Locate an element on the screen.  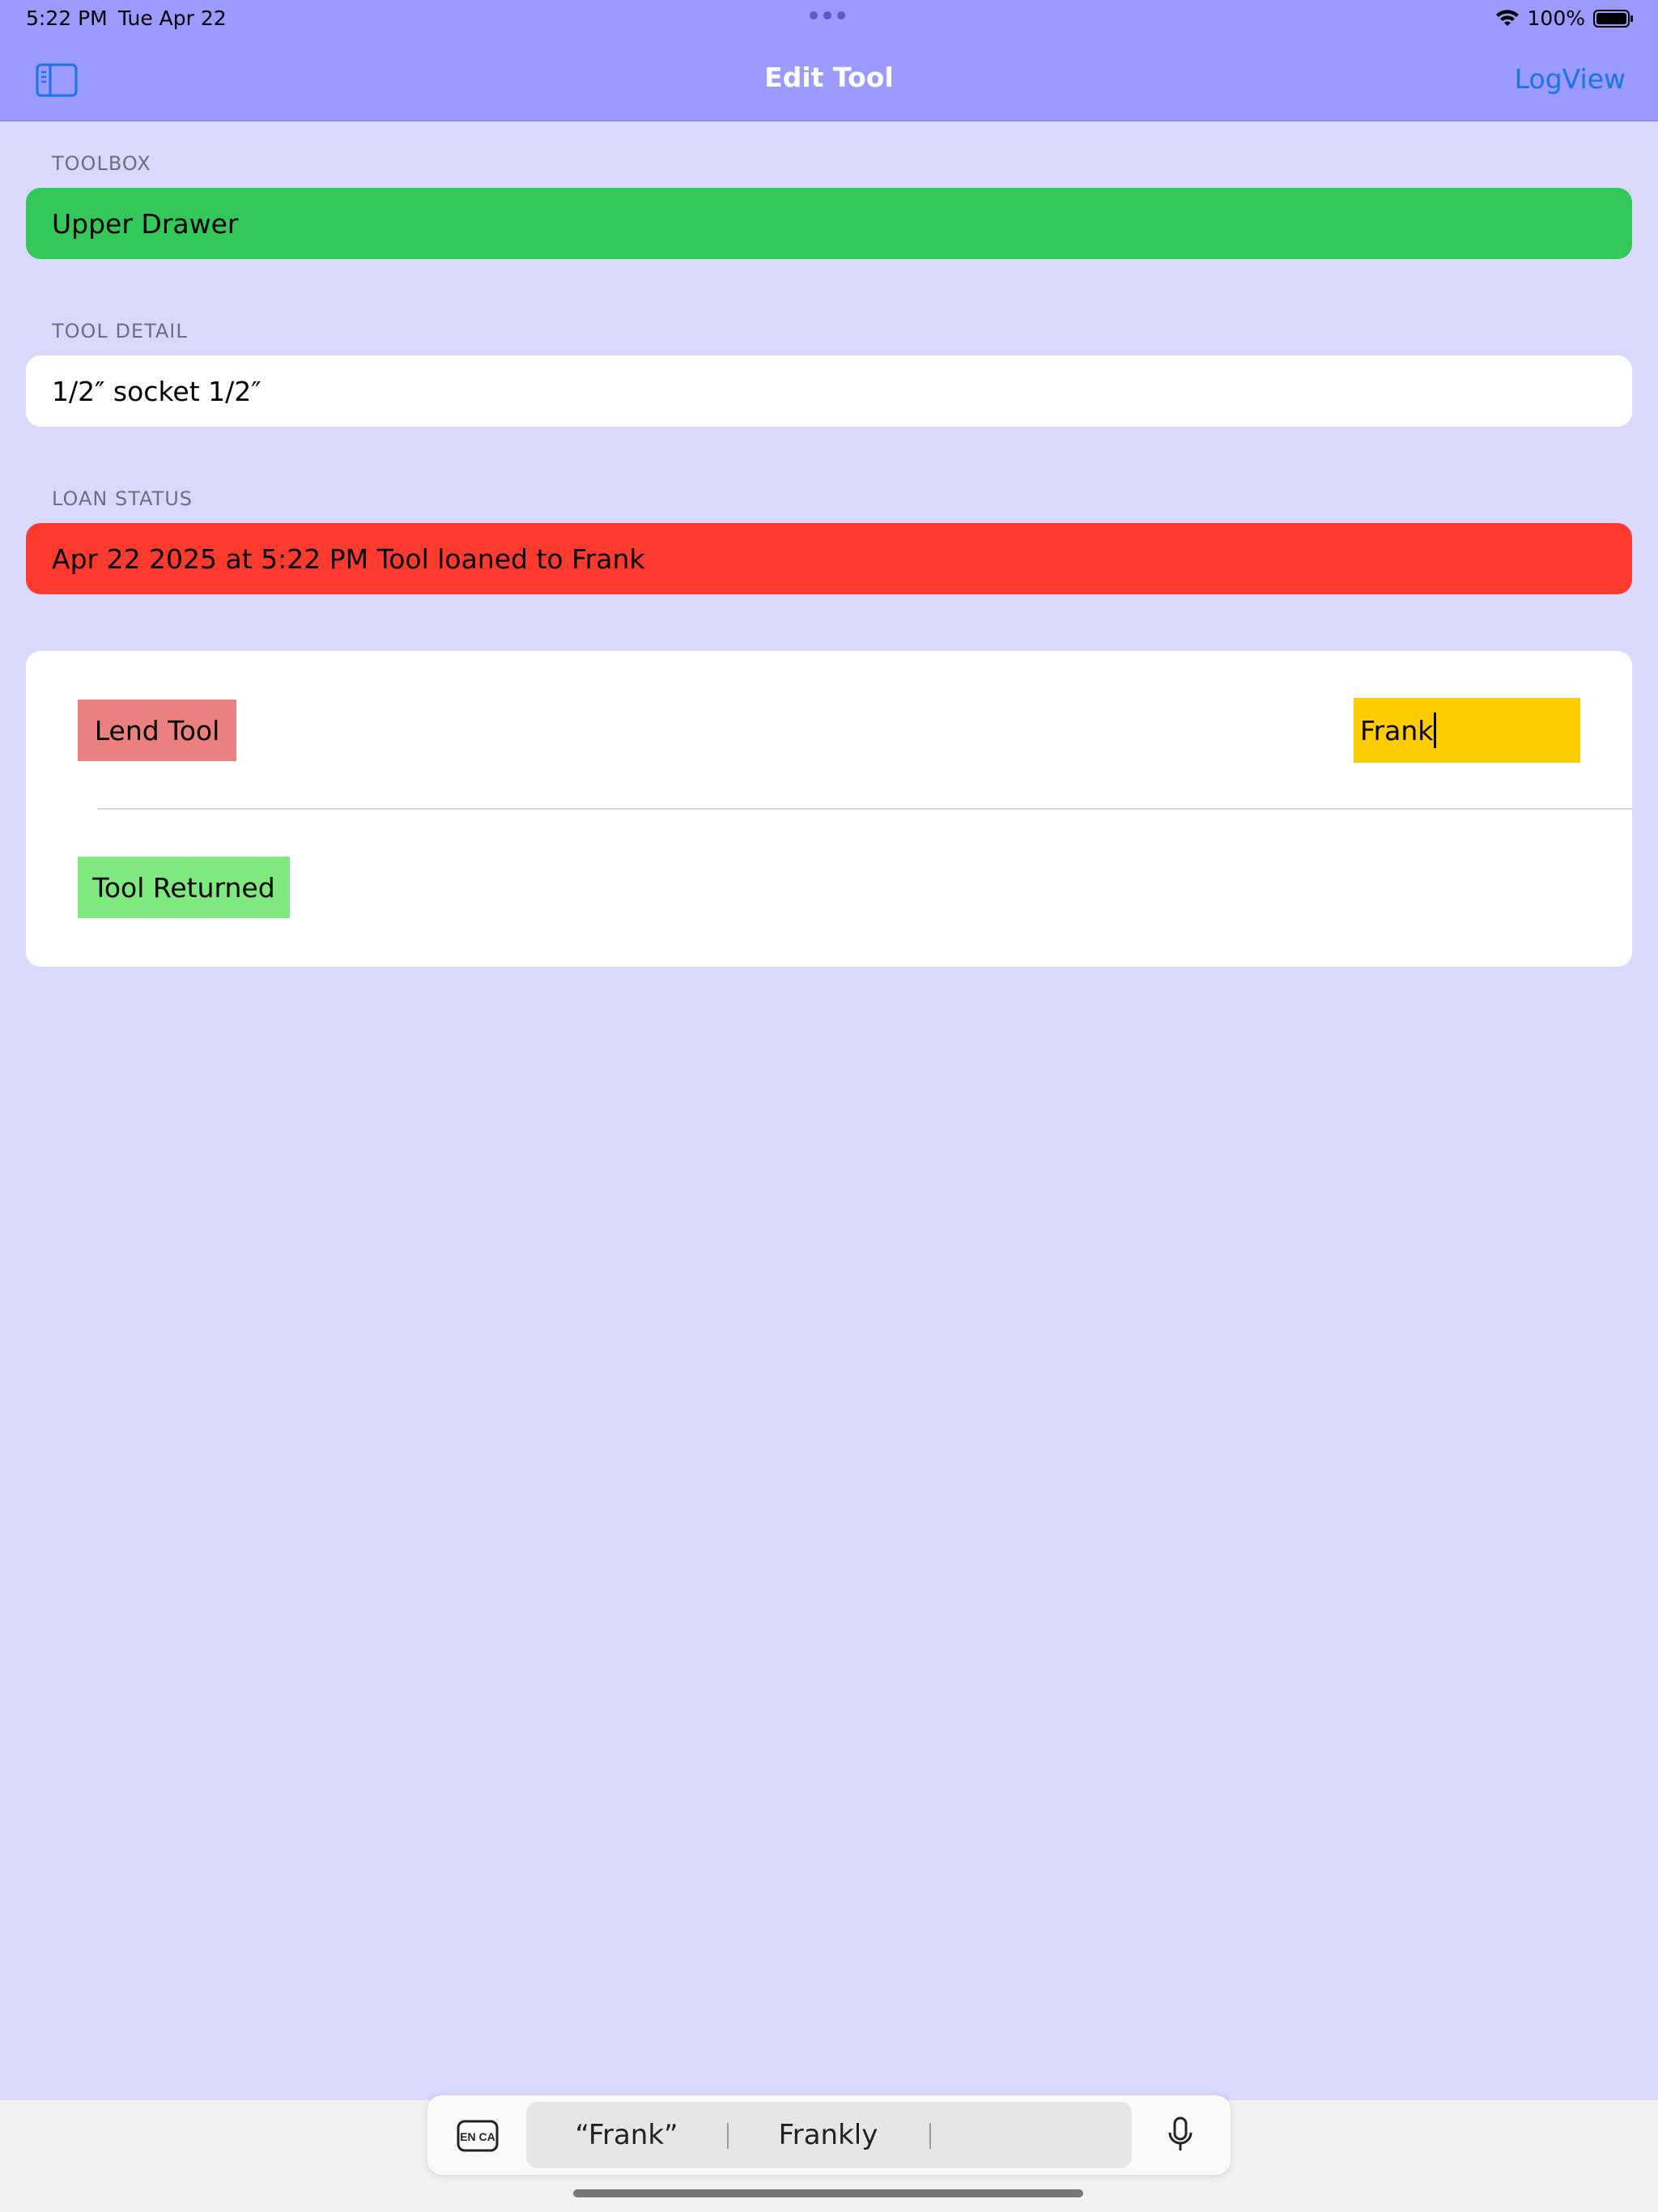
page-title: Edit Tool is located at coordinates (829, 77).